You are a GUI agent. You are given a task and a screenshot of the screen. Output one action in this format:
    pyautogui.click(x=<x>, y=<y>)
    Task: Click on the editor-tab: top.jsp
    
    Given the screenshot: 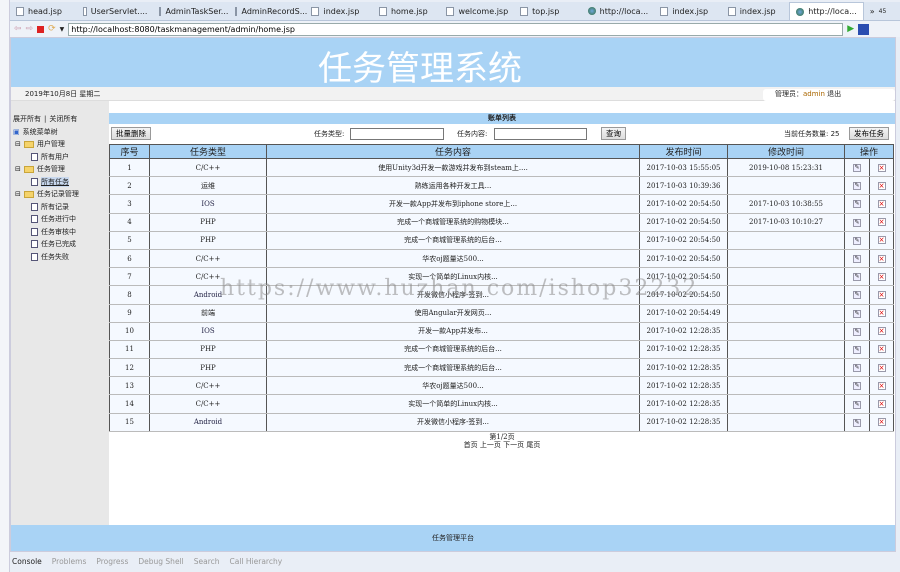 What is the action you would take?
    pyautogui.click(x=547, y=11)
    